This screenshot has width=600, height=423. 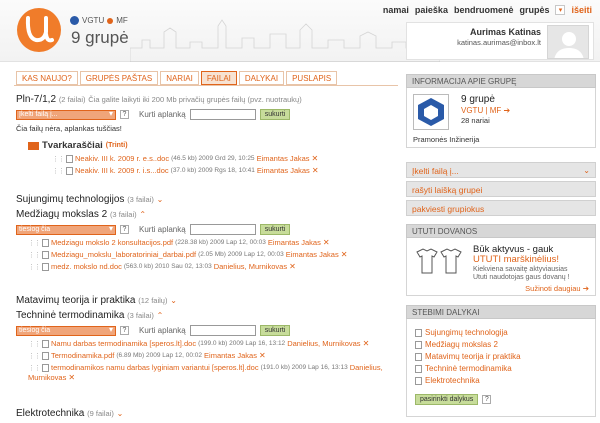 What do you see at coordinates (86, 266) in the screenshot?
I see `file-name: medz. mokslo nd.doc` at bounding box center [86, 266].